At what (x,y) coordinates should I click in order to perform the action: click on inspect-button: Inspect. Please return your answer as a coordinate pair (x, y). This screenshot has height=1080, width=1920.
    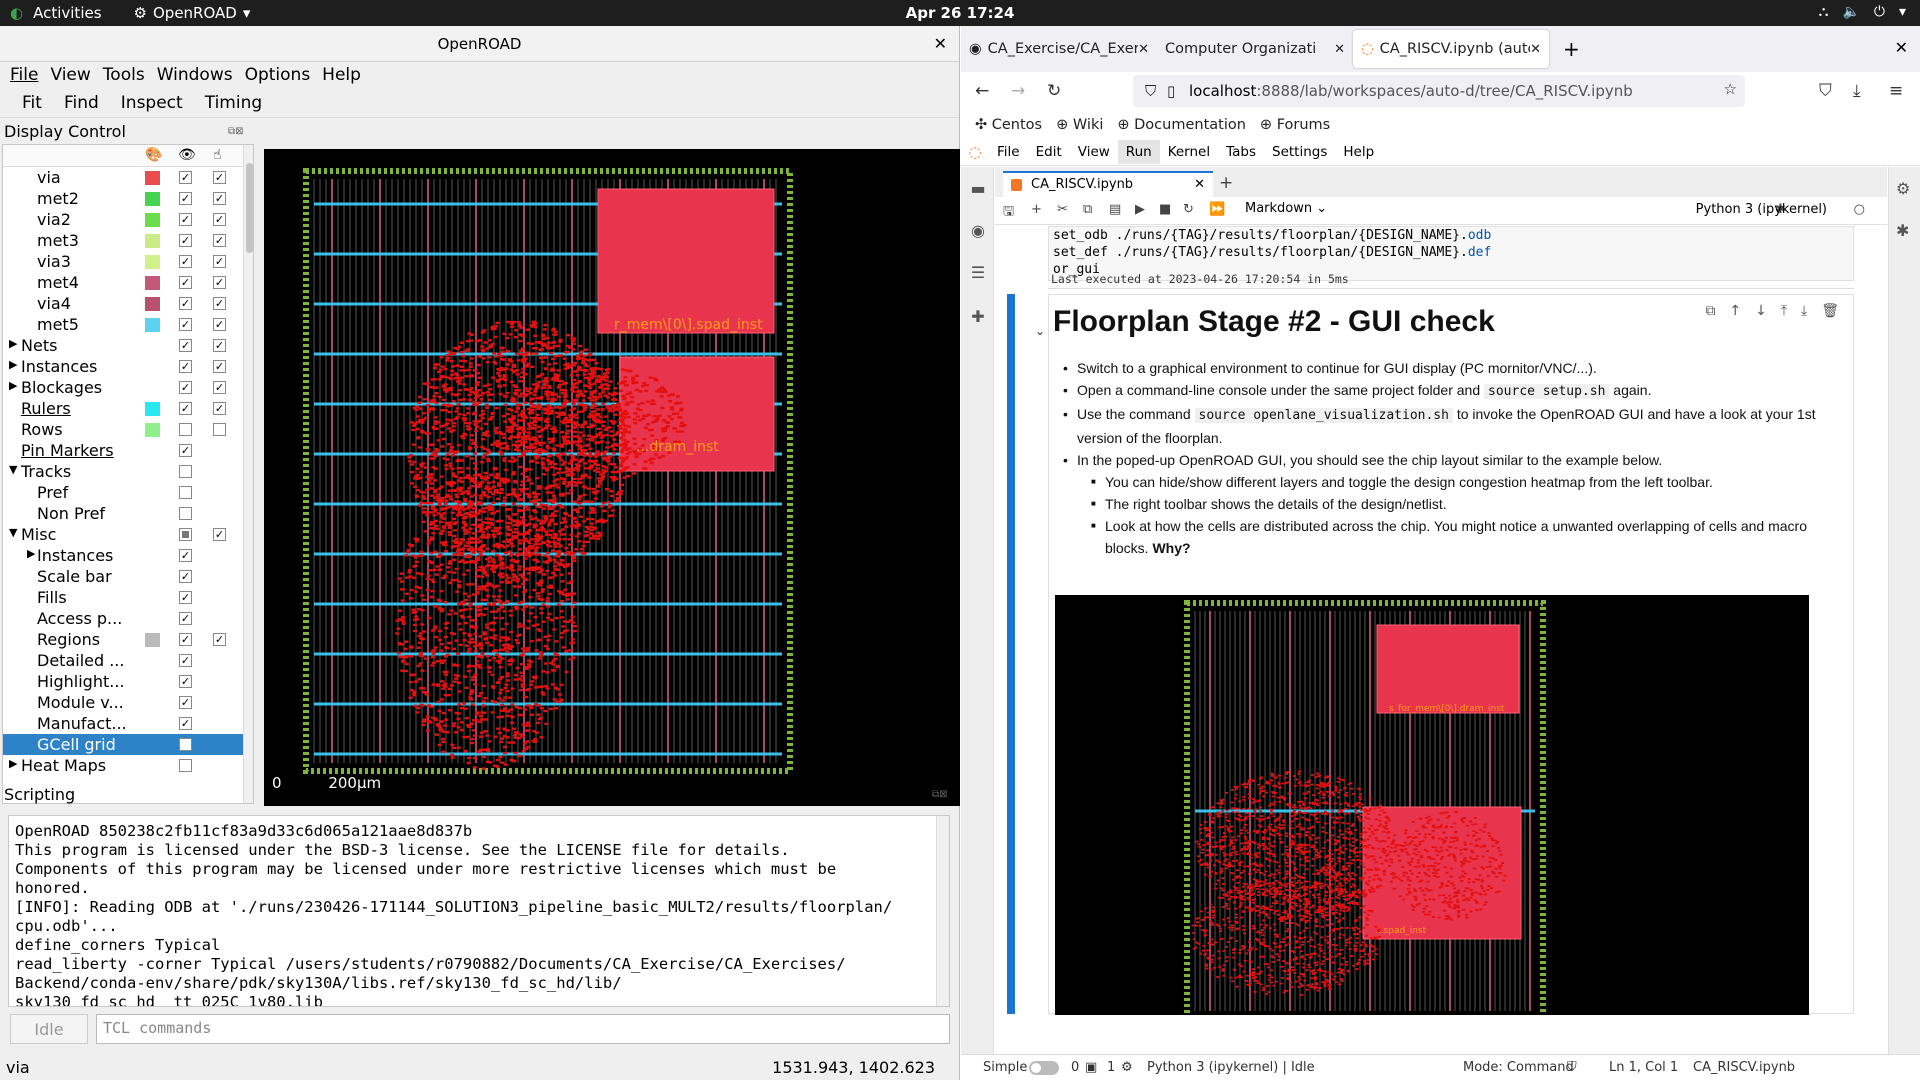
    Looking at the image, I should click on (152, 103).